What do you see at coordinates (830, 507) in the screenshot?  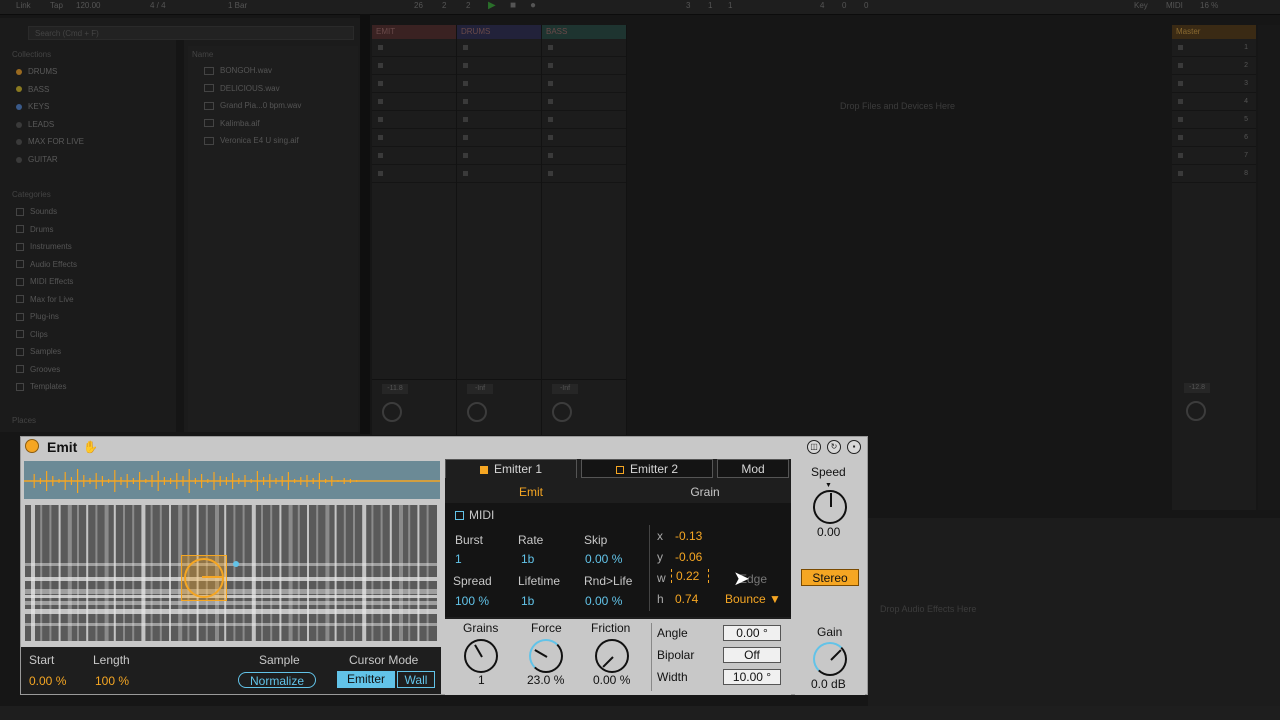 I see `speed-knob` at bounding box center [830, 507].